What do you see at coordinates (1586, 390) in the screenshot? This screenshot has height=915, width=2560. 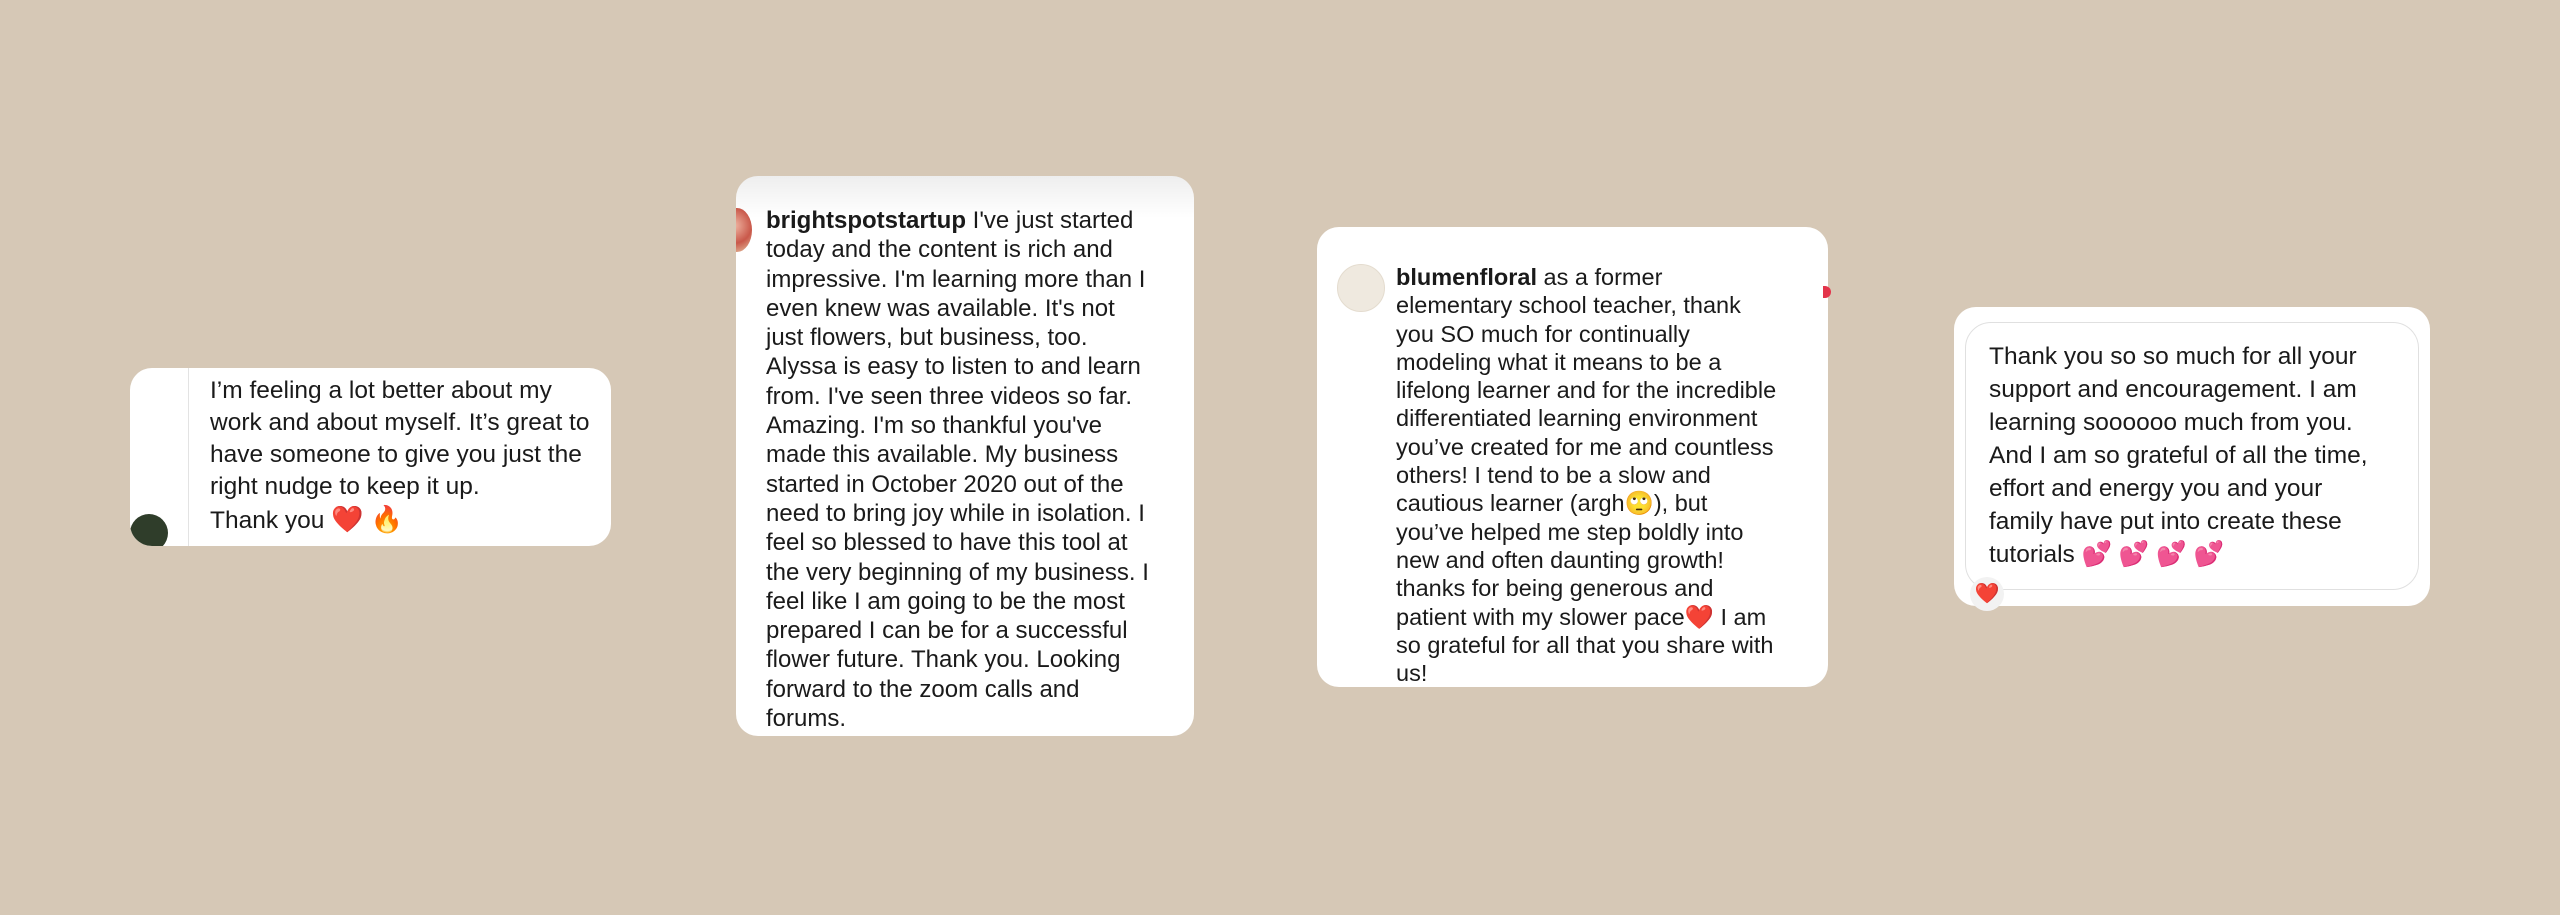 I see `comment-line: lifelong learner and for the incredible` at bounding box center [1586, 390].